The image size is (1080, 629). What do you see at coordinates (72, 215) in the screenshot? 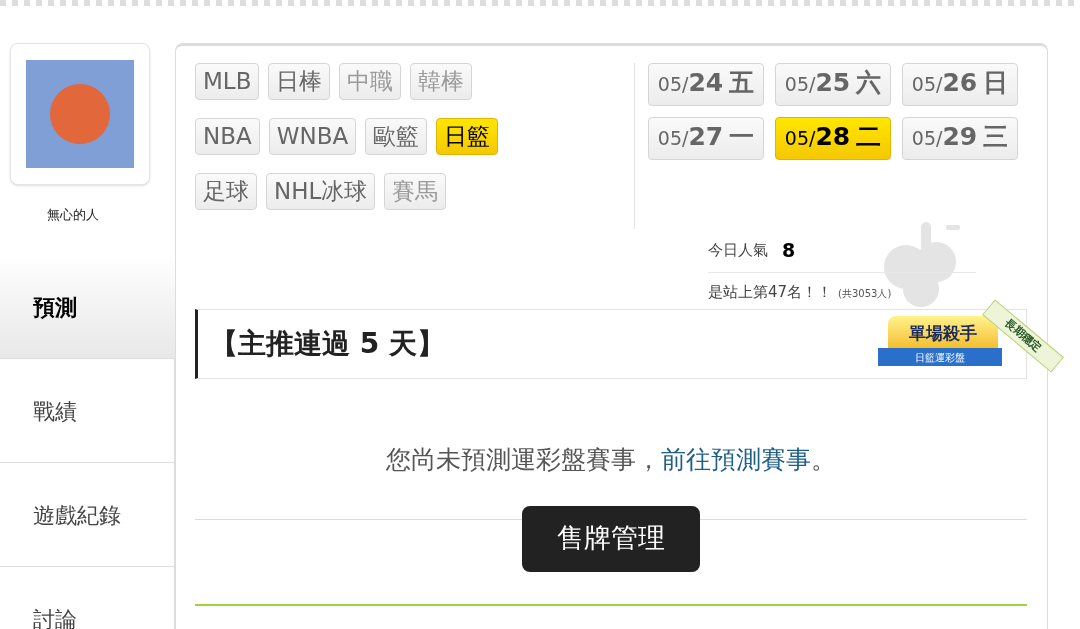
I see `user-name: 無心的人` at bounding box center [72, 215].